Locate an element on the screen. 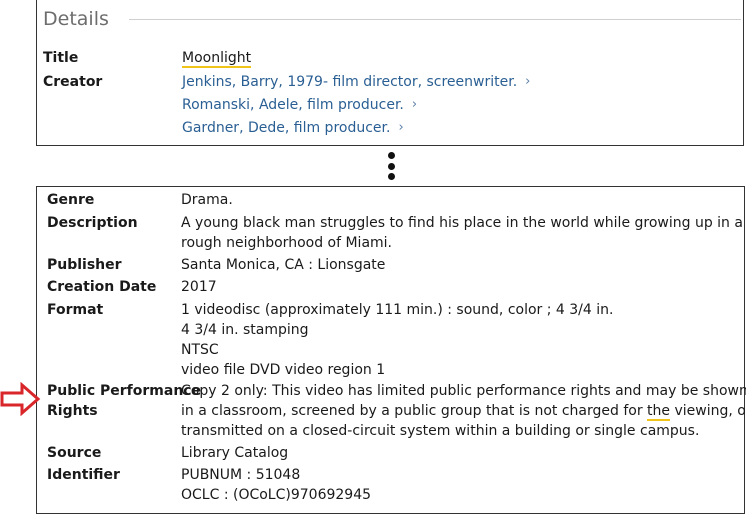 Image resolution: width=746 pixels, height=515 pixels. creation-date-label: Creation Date is located at coordinates (102, 287).